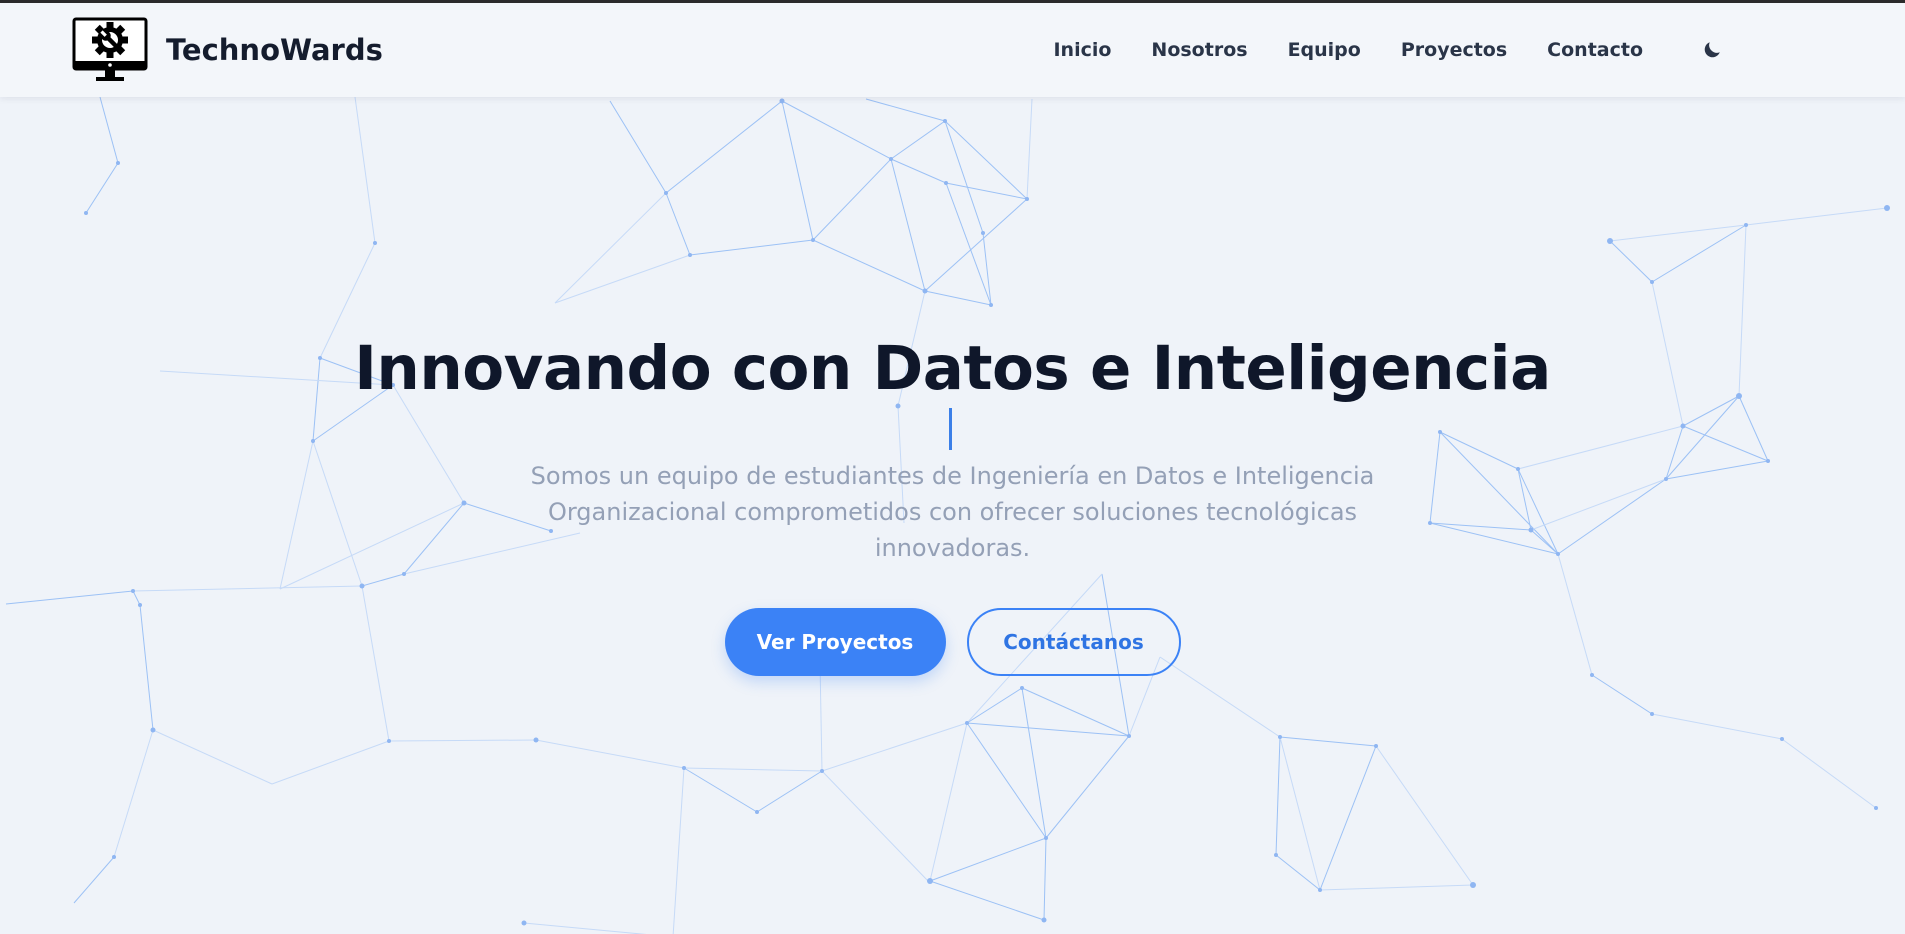 The height and width of the screenshot is (934, 1905). What do you see at coordinates (110, 49) in the screenshot?
I see `monitor-gear-wrench-icon` at bounding box center [110, 49].